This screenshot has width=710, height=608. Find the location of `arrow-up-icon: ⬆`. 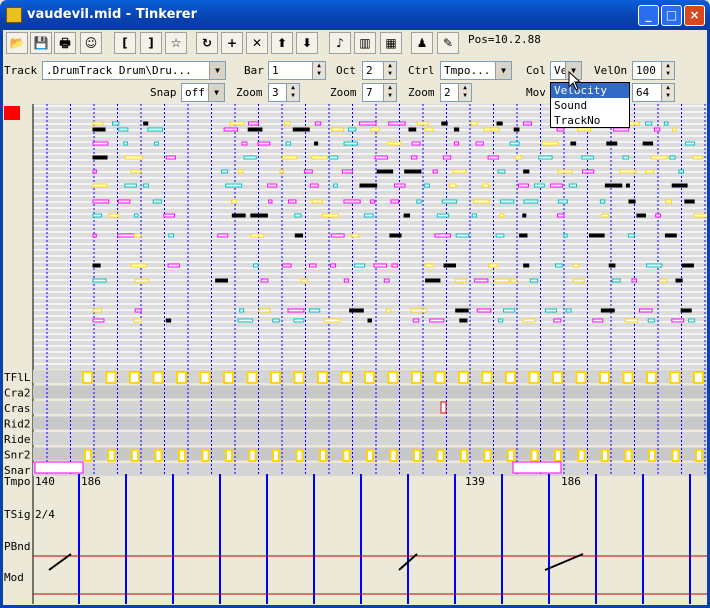

arrow-up-icon: ⬆ is located at coordinates (282, 43).